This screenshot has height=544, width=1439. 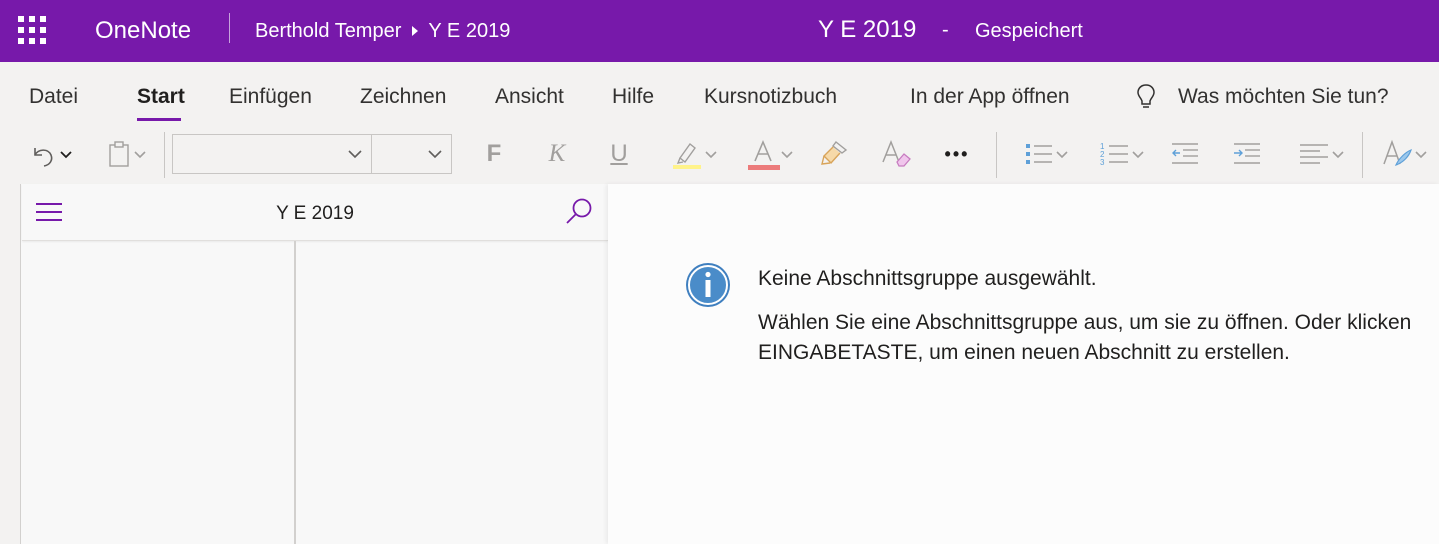 I want to click on tab-einfuegen: Einfügen, so click(x=270, y=97).